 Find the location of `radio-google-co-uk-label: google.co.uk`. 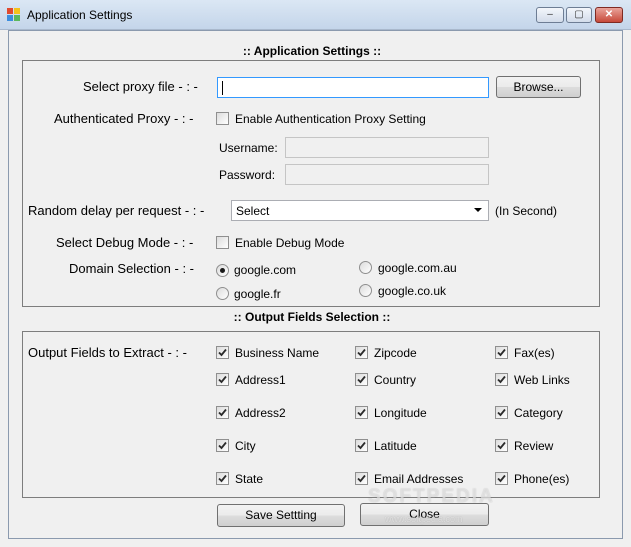

radio-google-co-uk-label: google.co.uk is located at coordinates (412, 291).